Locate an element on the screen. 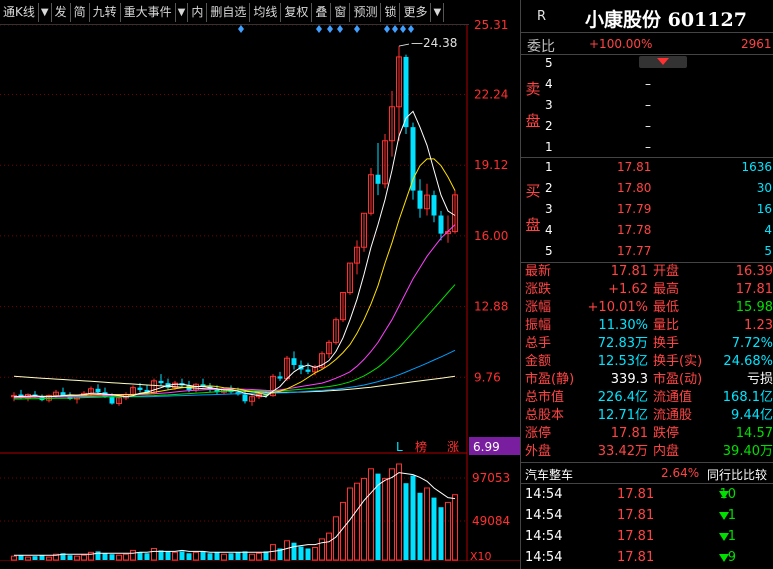  tick-row: 14:54 17.81 10 is located at coordinates (647, 495).